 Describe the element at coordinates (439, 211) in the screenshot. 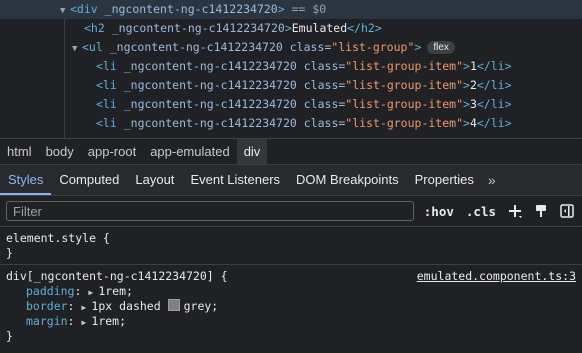

I see `hov-toggle-button: :hov` at that location.